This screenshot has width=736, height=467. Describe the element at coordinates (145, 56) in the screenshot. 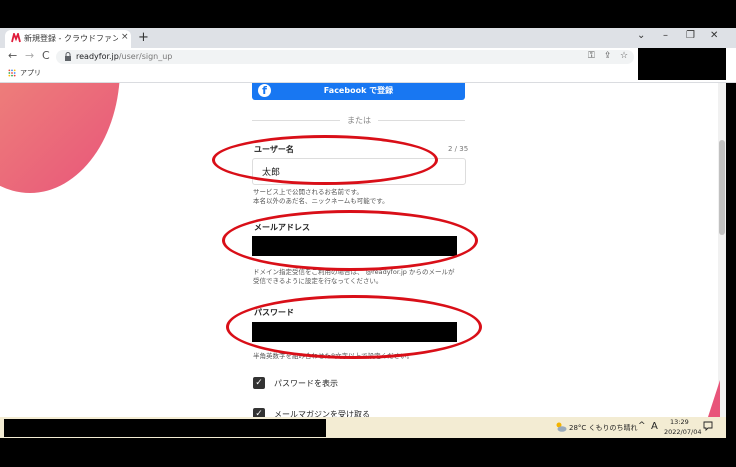

I see `url-path: /user/sign_up` at that location.